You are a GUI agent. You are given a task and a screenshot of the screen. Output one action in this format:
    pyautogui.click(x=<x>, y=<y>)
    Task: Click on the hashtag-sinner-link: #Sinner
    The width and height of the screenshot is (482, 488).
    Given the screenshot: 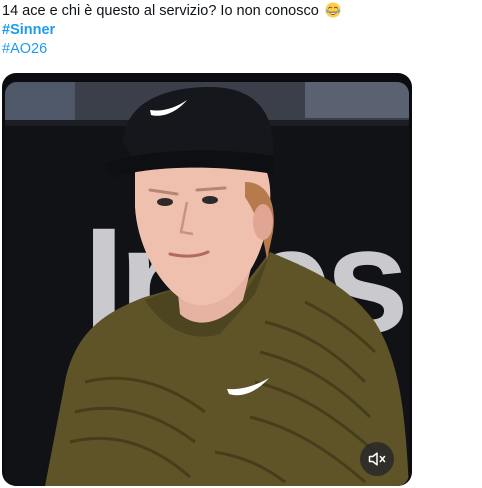 What is the action you would take?
    pyautogui.click(x=237, y=30)
    